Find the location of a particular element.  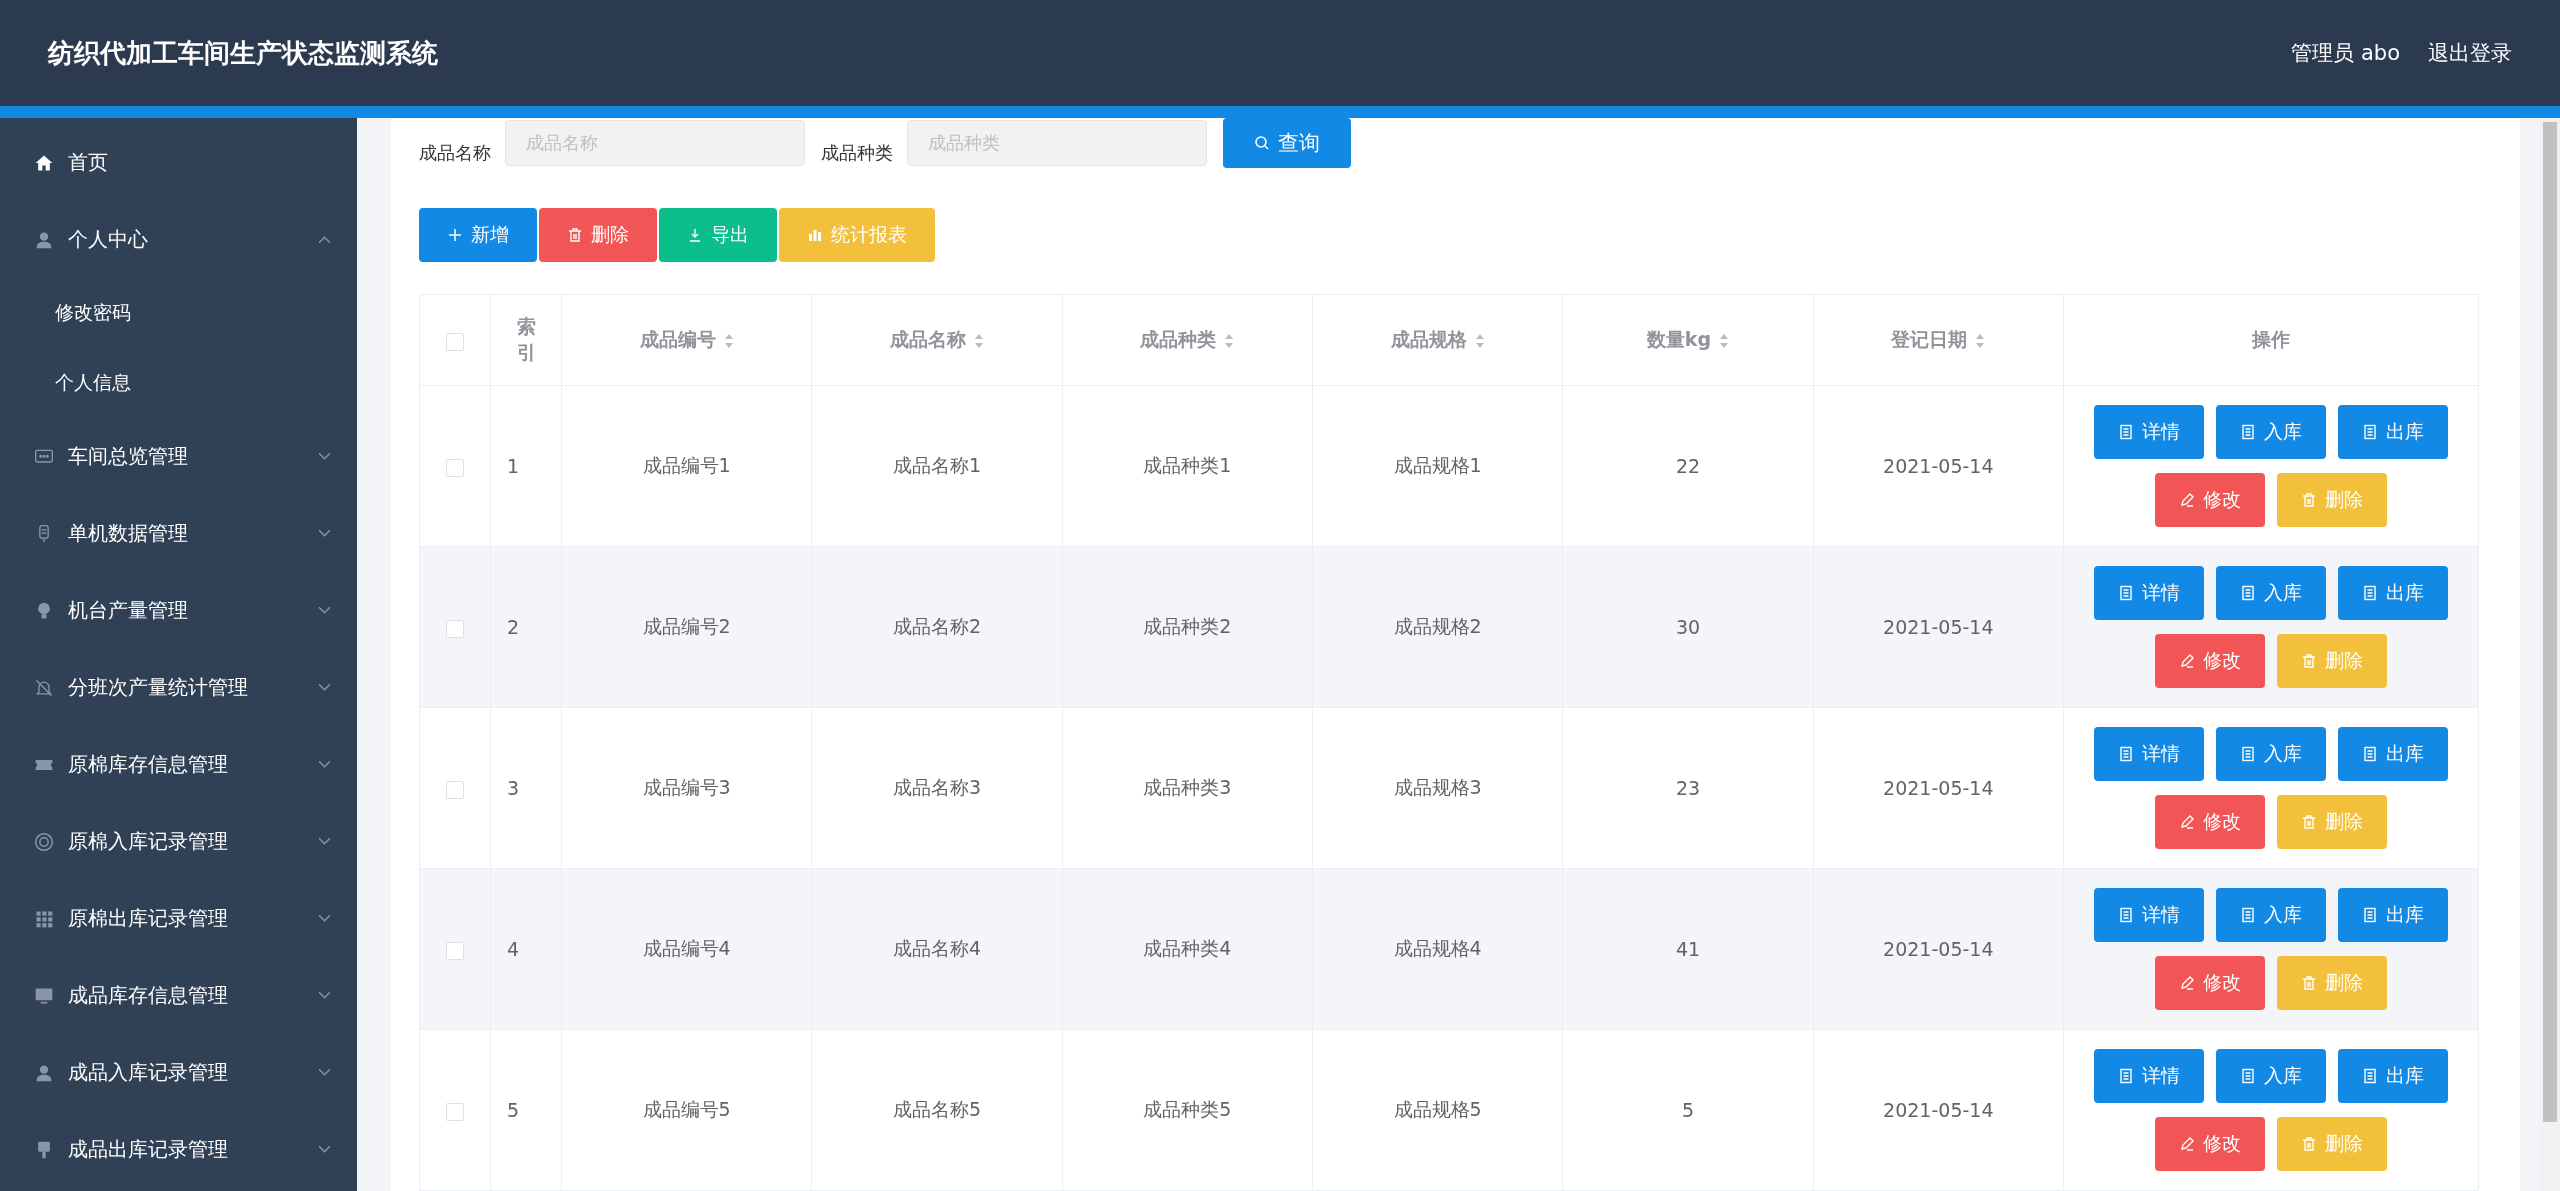

logout-link: 退出登录 is located at coordinates (2470, 53).